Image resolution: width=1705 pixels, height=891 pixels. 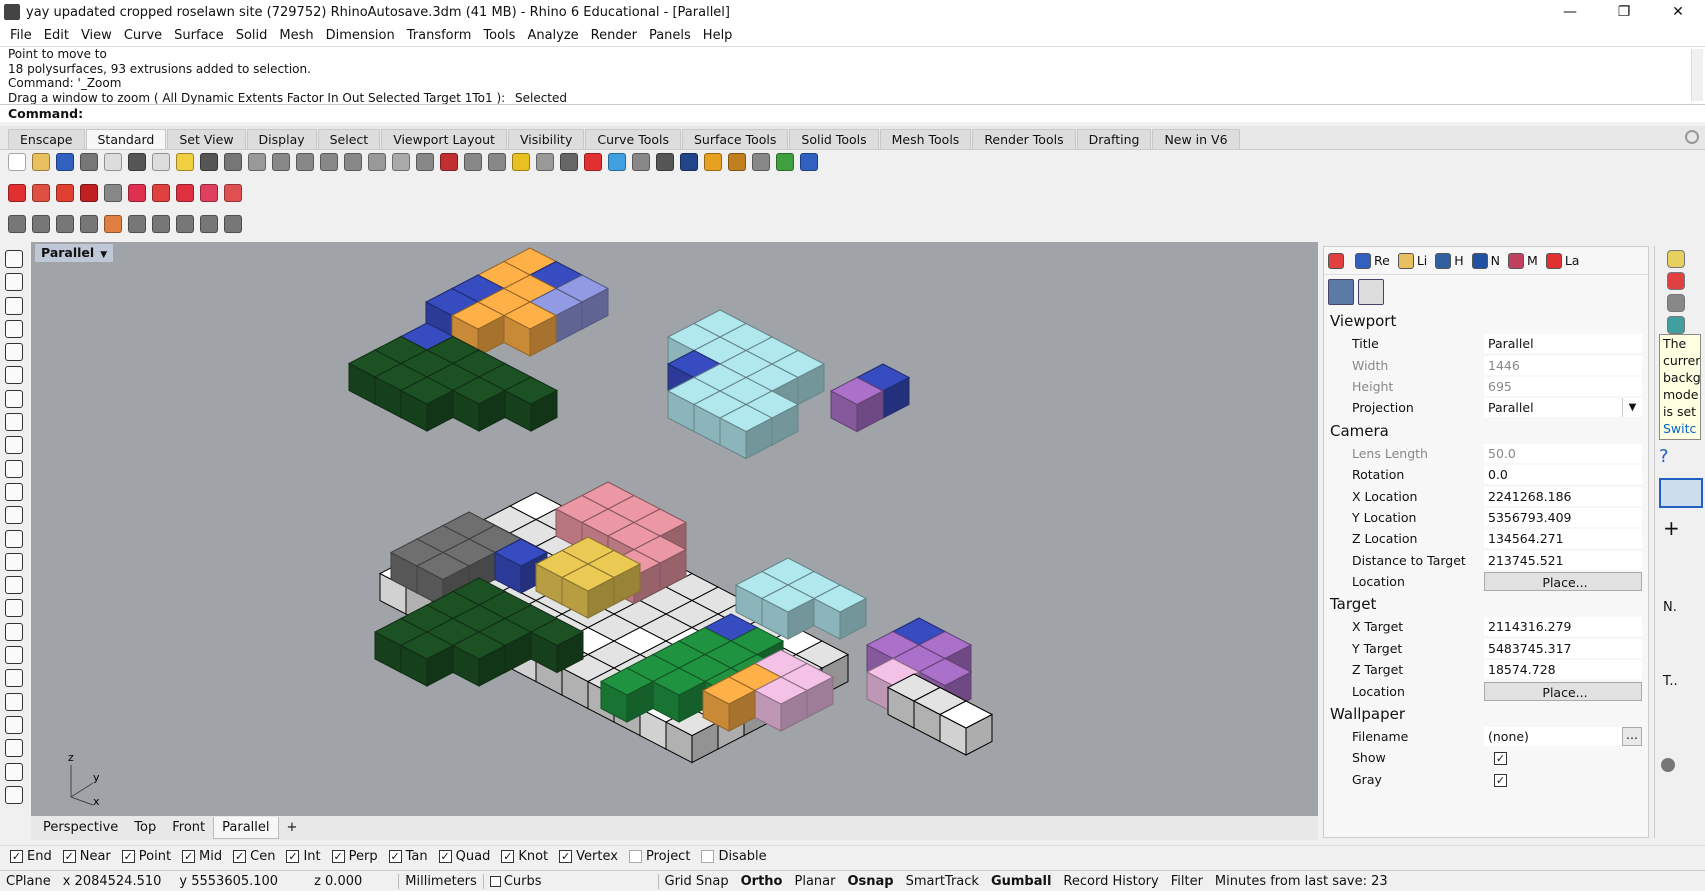 What do you see at coordinates (80, 828) in the screenshot?
I see `tab-perspective: Perspective` at bounding box center [80, 828].